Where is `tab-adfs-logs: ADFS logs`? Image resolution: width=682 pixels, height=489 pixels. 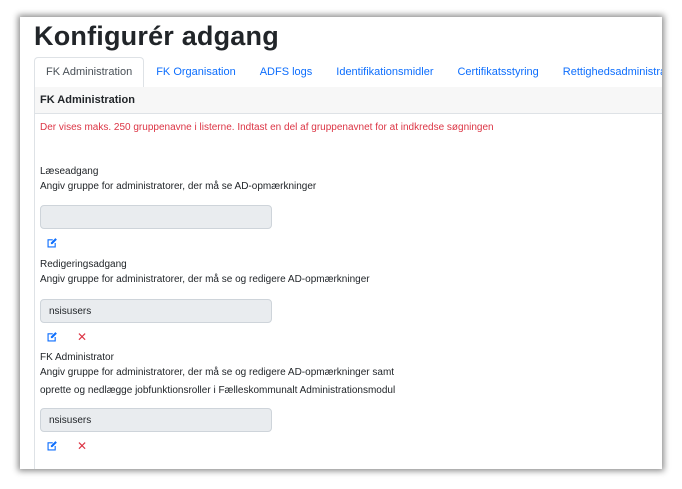
tab-adfs-logs: ADFS logs is located at coordinates (286, 72).